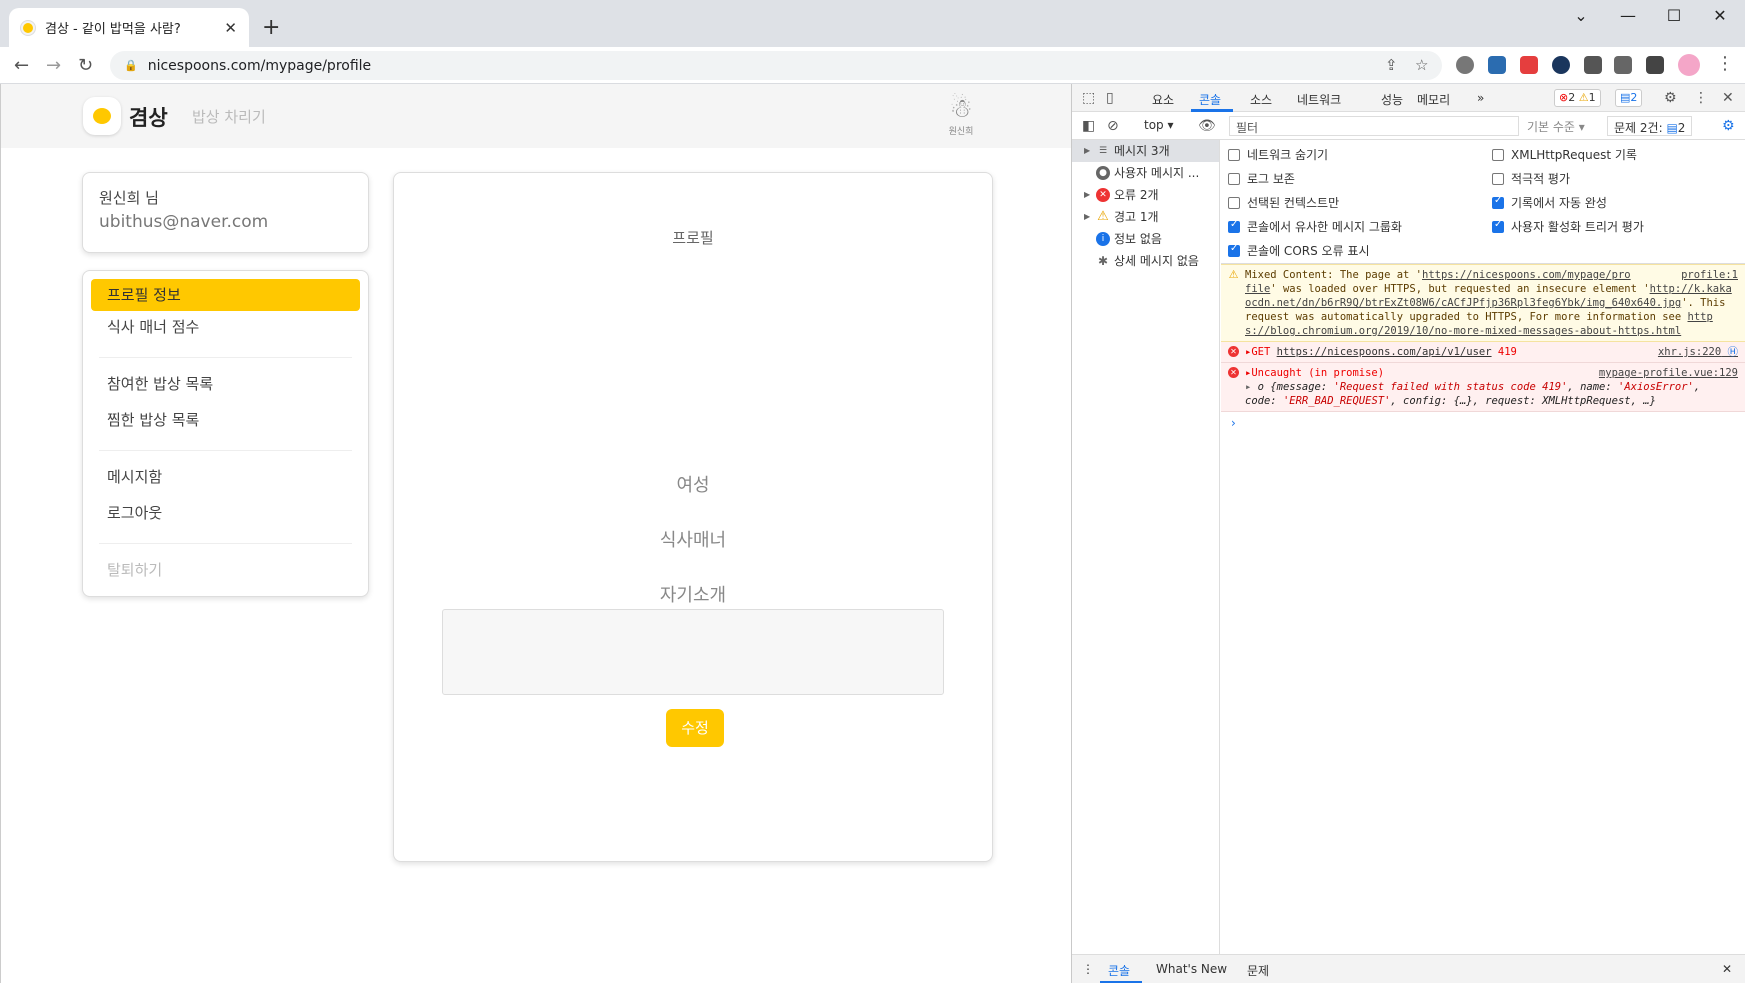  I want to click on back-icon: ←, so click(21, 65).